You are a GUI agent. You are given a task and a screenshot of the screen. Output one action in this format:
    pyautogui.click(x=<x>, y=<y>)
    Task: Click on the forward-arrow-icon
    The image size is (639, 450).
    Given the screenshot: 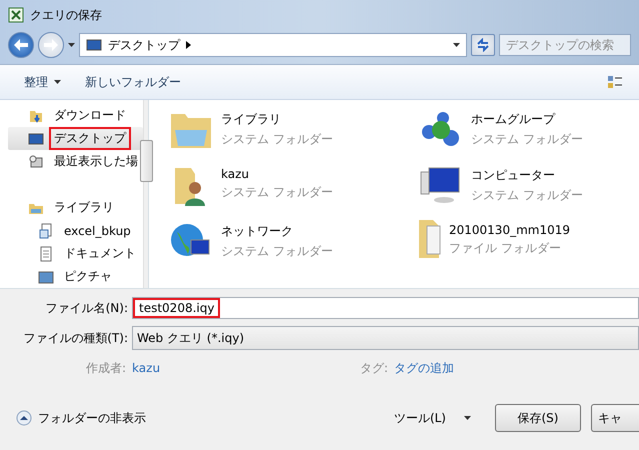 What is the action you would take?
    pyautogui.click(x=51, y=45)
    